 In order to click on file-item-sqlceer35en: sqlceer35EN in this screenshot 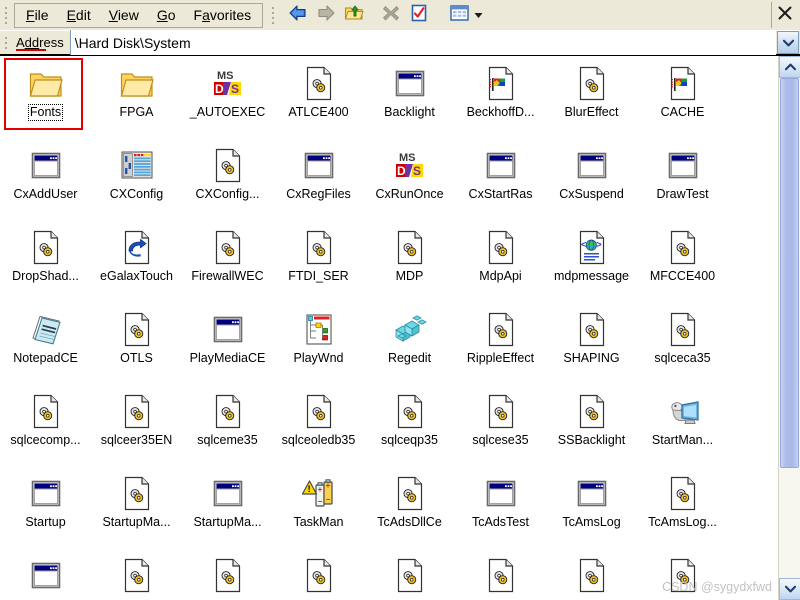, I will do `click(136, 430)`.